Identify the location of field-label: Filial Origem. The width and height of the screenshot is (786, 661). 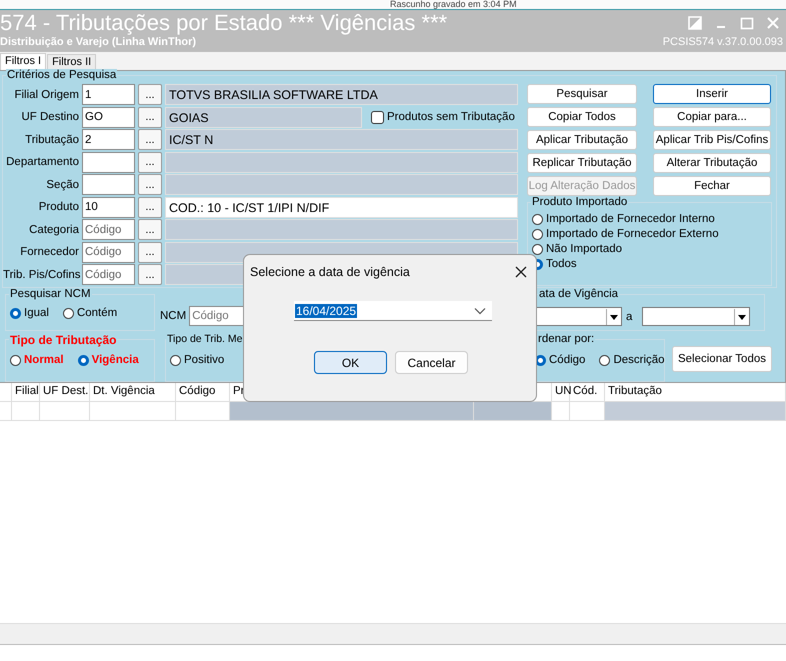
(46, 94).